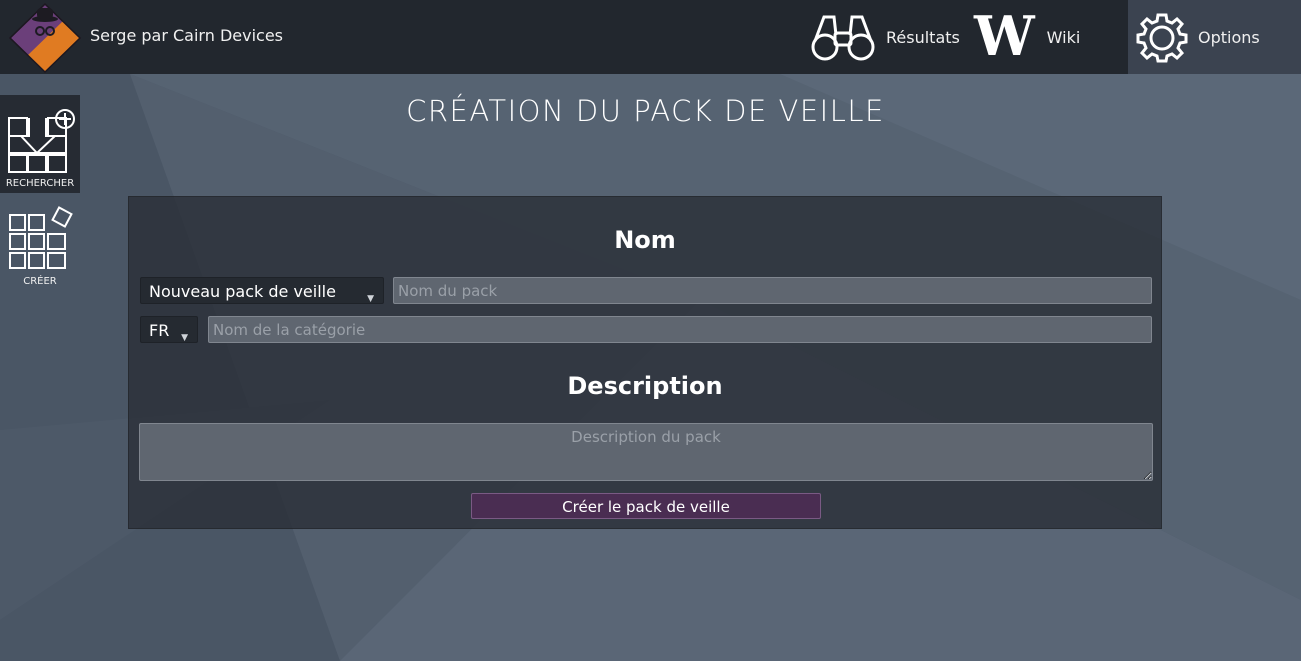  Describe the element at coordinates (645, 240) in the screenshot. I see `name-section-title: Nom` at that location.